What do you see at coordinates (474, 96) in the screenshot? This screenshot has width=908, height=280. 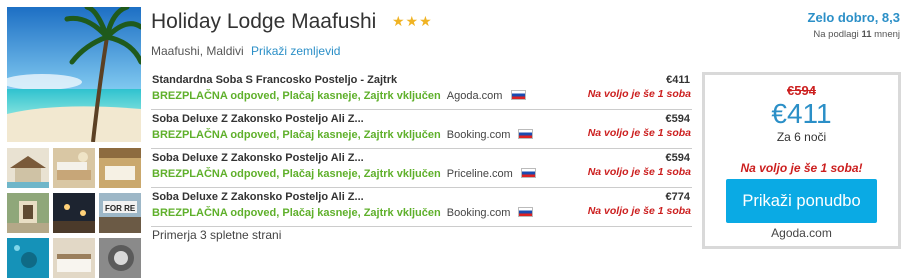 I see `offer-site: Agoda.com` at bounding box center [474, 96].